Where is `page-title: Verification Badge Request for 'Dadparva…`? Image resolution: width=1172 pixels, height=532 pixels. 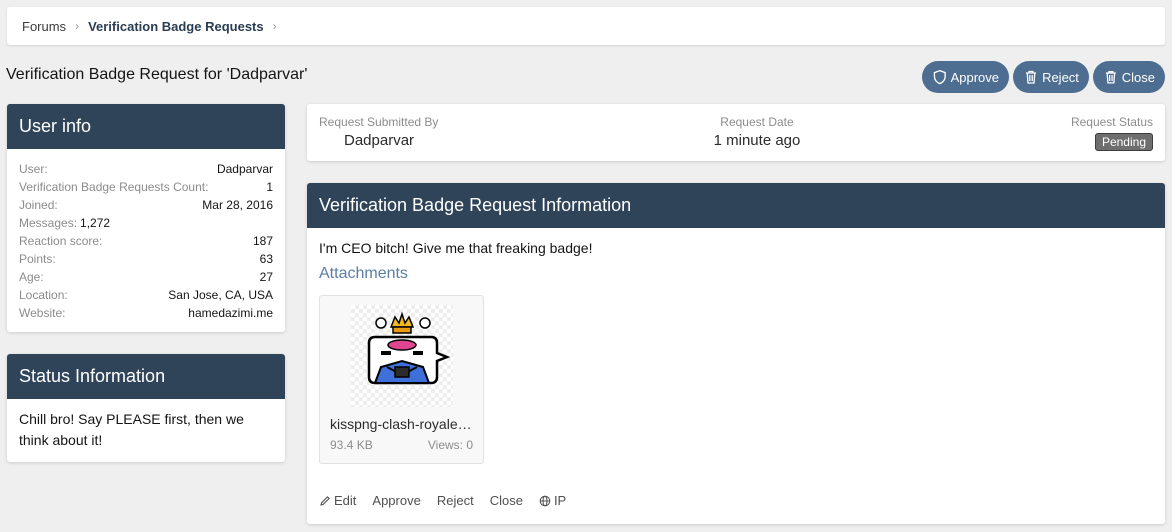
page-title: Verification Badge Request for 'Dadparva… is located at coordinates (157, 74).